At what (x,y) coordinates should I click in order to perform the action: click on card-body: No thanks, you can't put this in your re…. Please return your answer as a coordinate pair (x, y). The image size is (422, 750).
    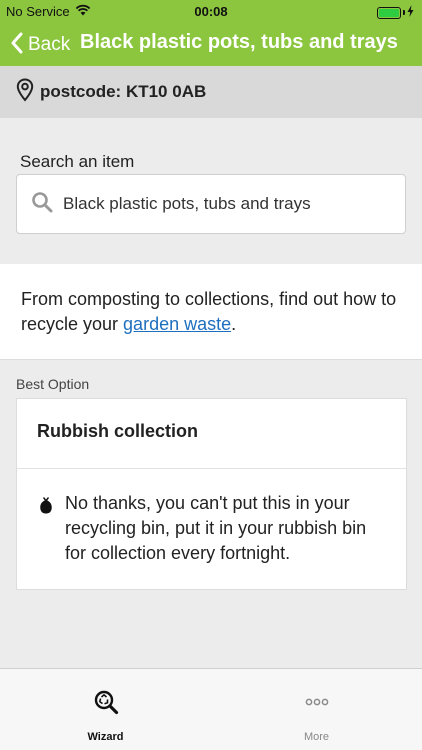
    Looking at the image, I should click on (211, 517).